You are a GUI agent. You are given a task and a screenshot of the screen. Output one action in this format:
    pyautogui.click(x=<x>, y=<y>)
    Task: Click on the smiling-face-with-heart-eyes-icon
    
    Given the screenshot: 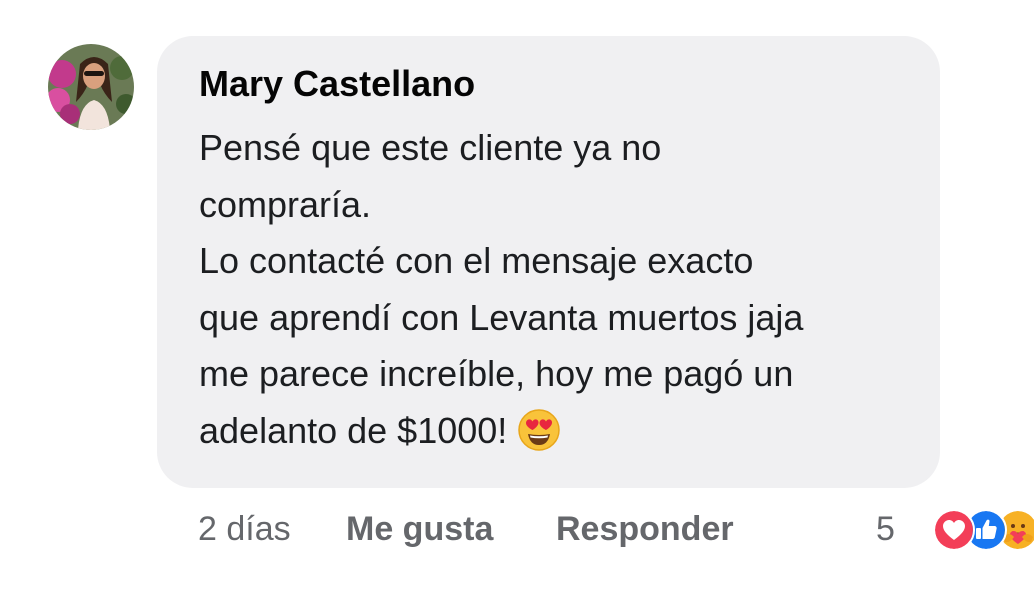 What is the action you would take?
    pyautogui.click(x=539, y=429)
    